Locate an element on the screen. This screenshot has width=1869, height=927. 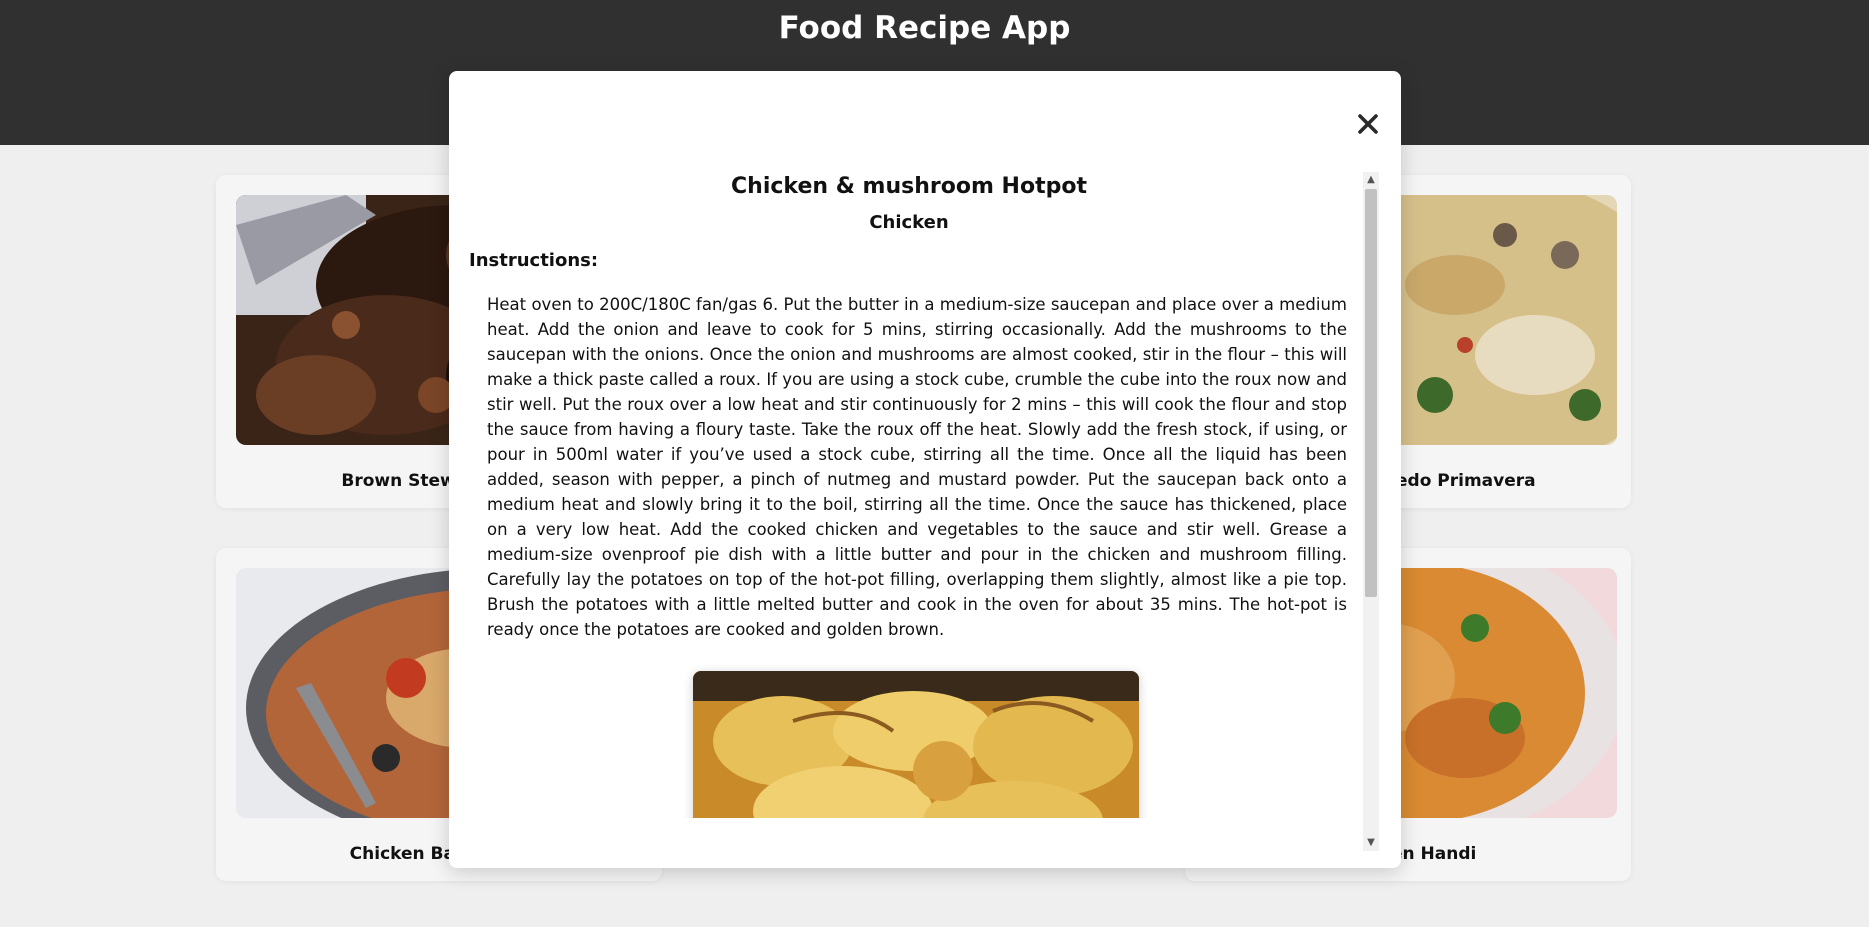
modal-scrollbar: ▲ ▼ is located at coordinates (1371, 511).